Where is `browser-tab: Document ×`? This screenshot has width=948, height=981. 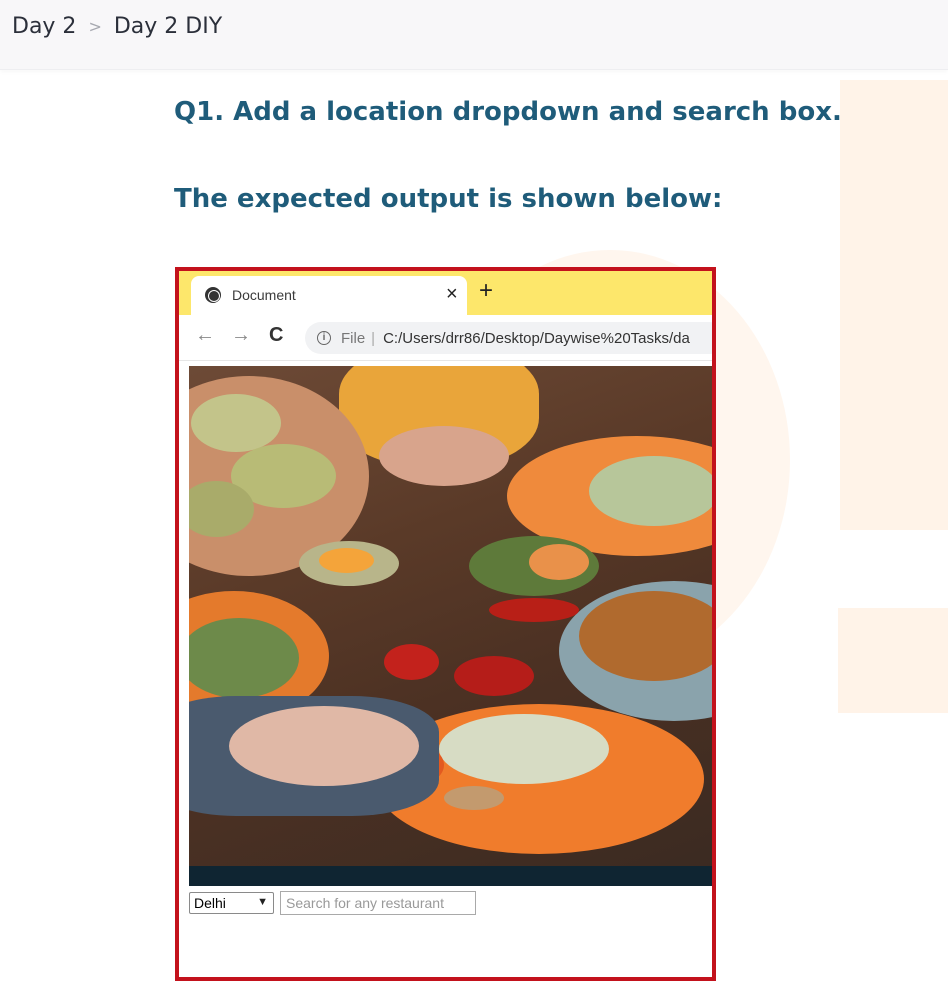 browser-tab: Document × is located at coordinates (329, 295).